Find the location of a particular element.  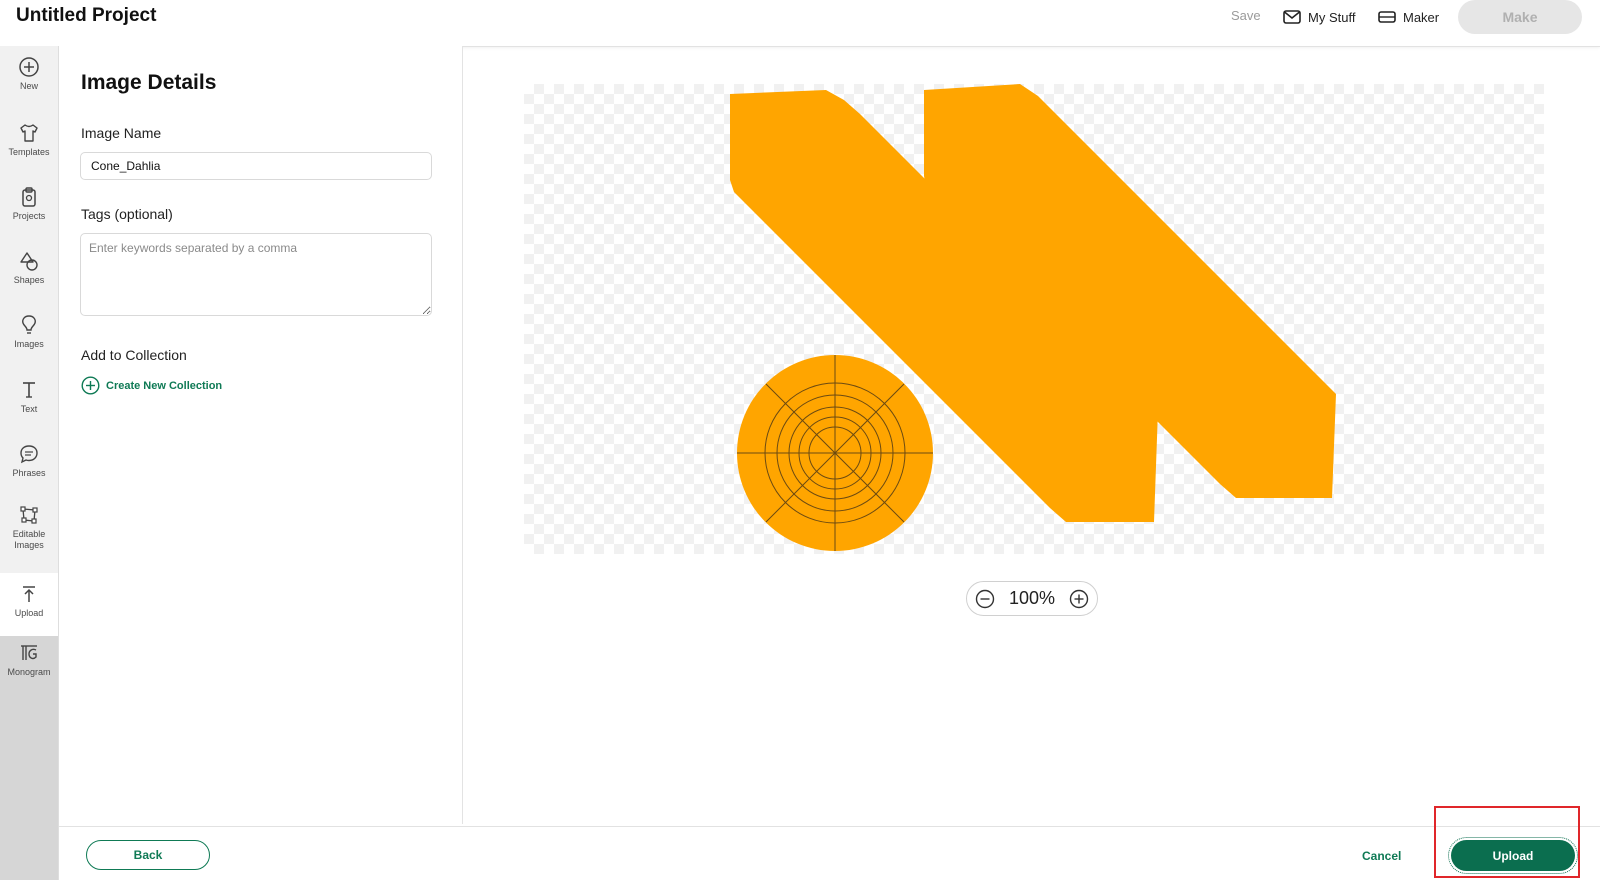

make-button: Make is located at coordinates (1520, 17).